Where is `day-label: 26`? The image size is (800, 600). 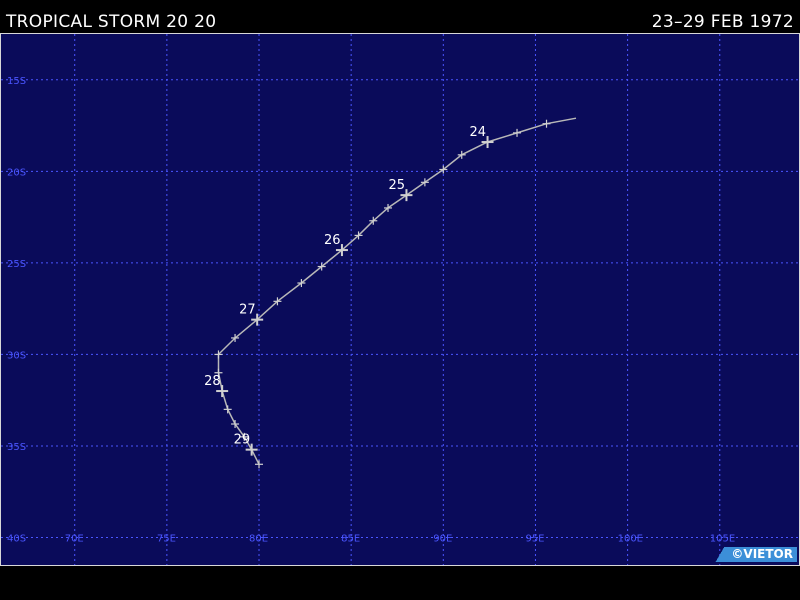
day-label: 26 is located at coordinates (332, 240).